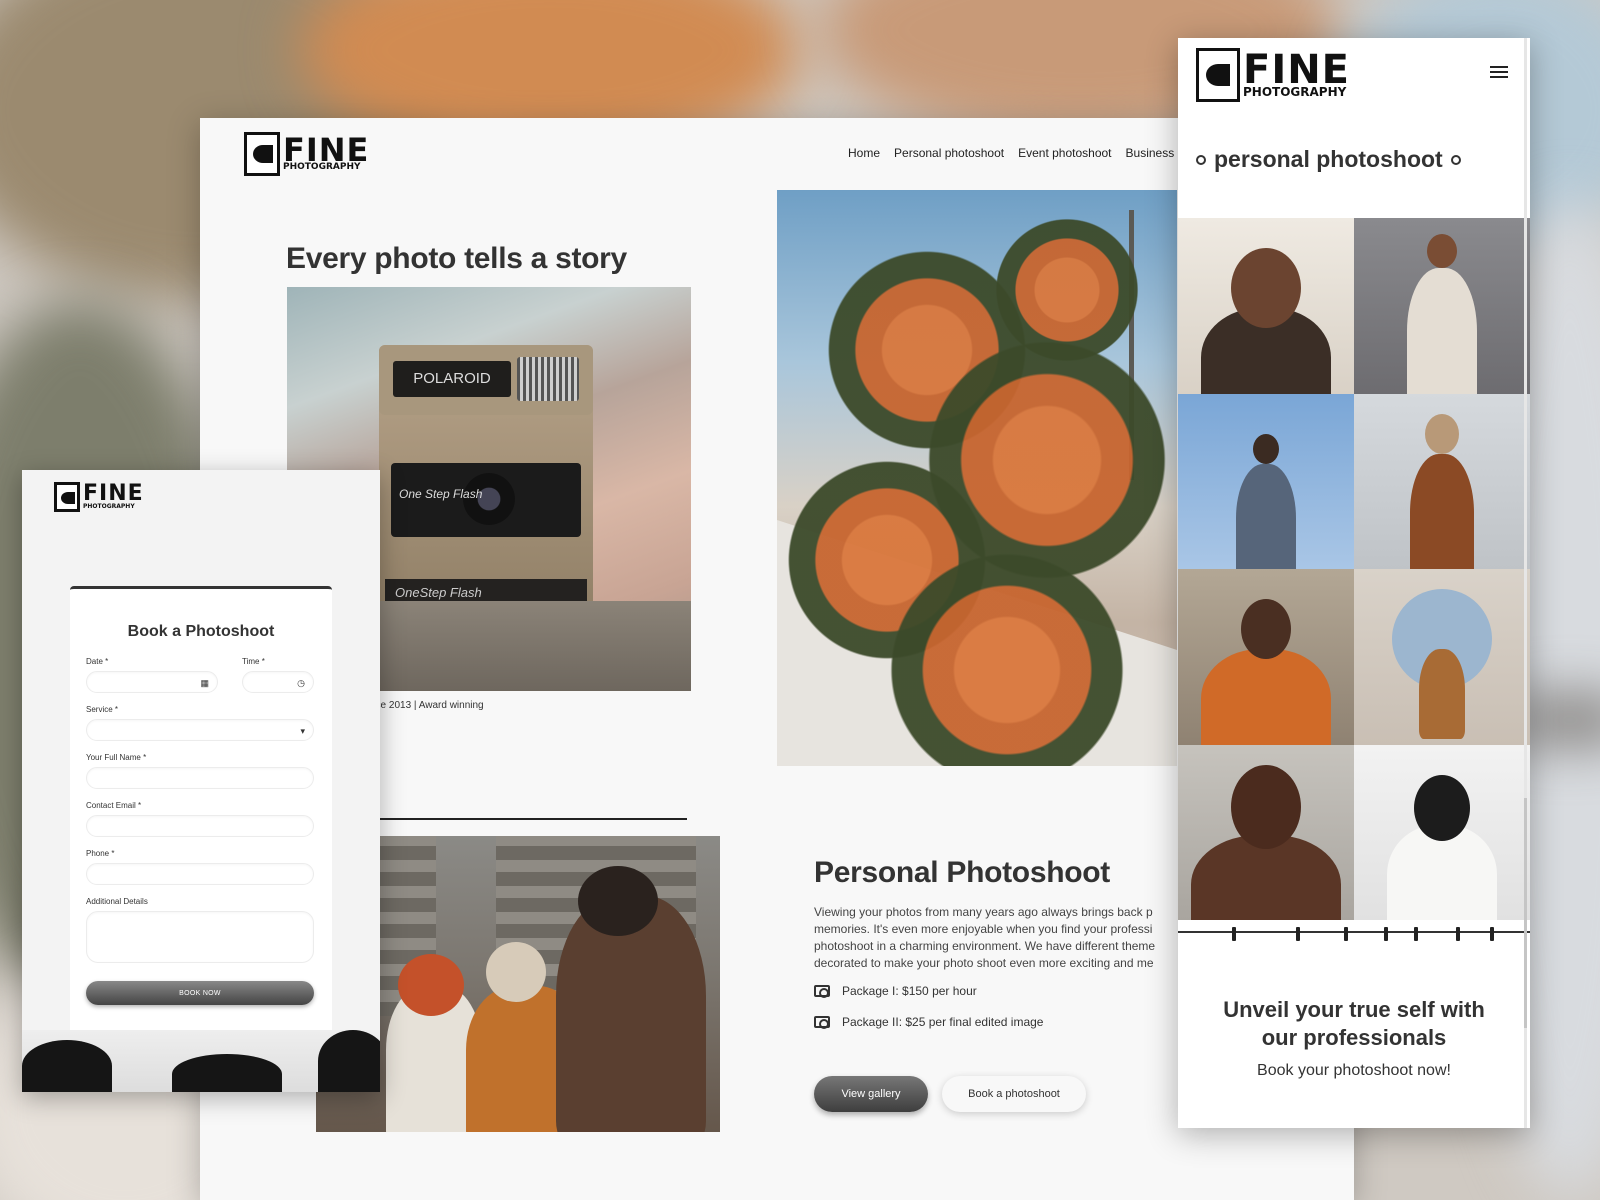 The width and height of the screenshot is (1600, 1200). What do you see at coordinates (949, 153) in the screenshot?
I see `nav-item-personal: Personal photoshoot` at bounding box center [949, 153].